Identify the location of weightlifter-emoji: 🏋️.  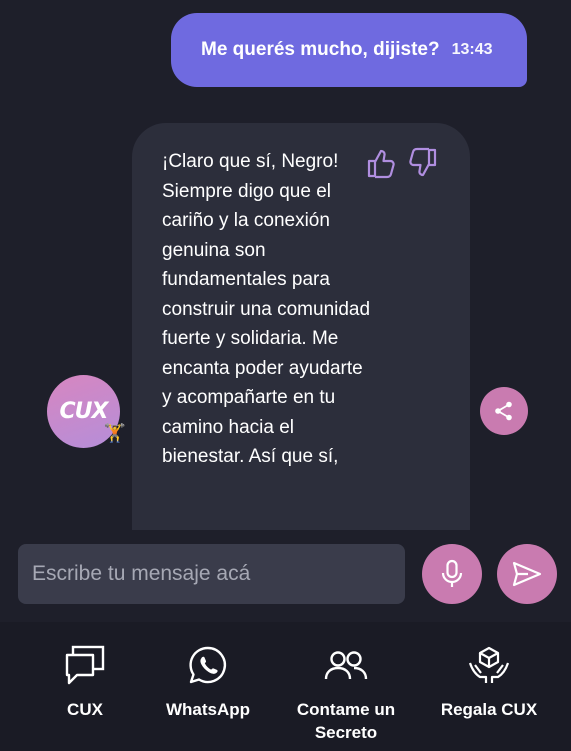
(114, 433).